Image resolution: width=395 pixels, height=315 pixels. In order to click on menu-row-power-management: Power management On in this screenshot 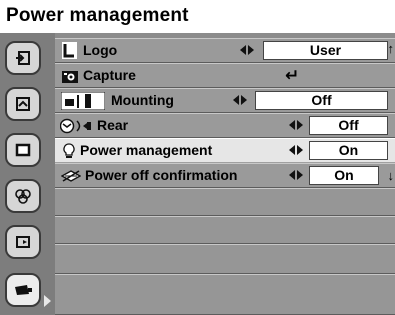, I will do `click(225, 150)`.